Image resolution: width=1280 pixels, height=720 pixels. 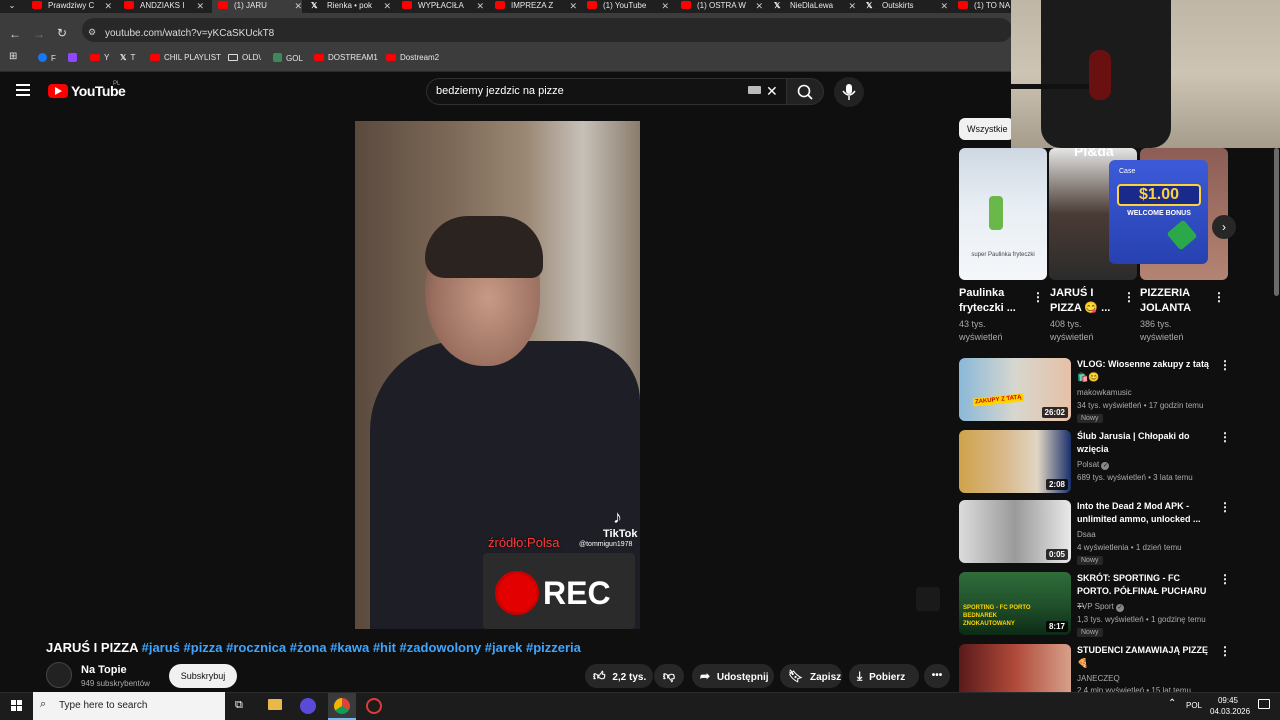 I want to click on subscribe-button: Subskrybuj, so click(x=203, y=676).